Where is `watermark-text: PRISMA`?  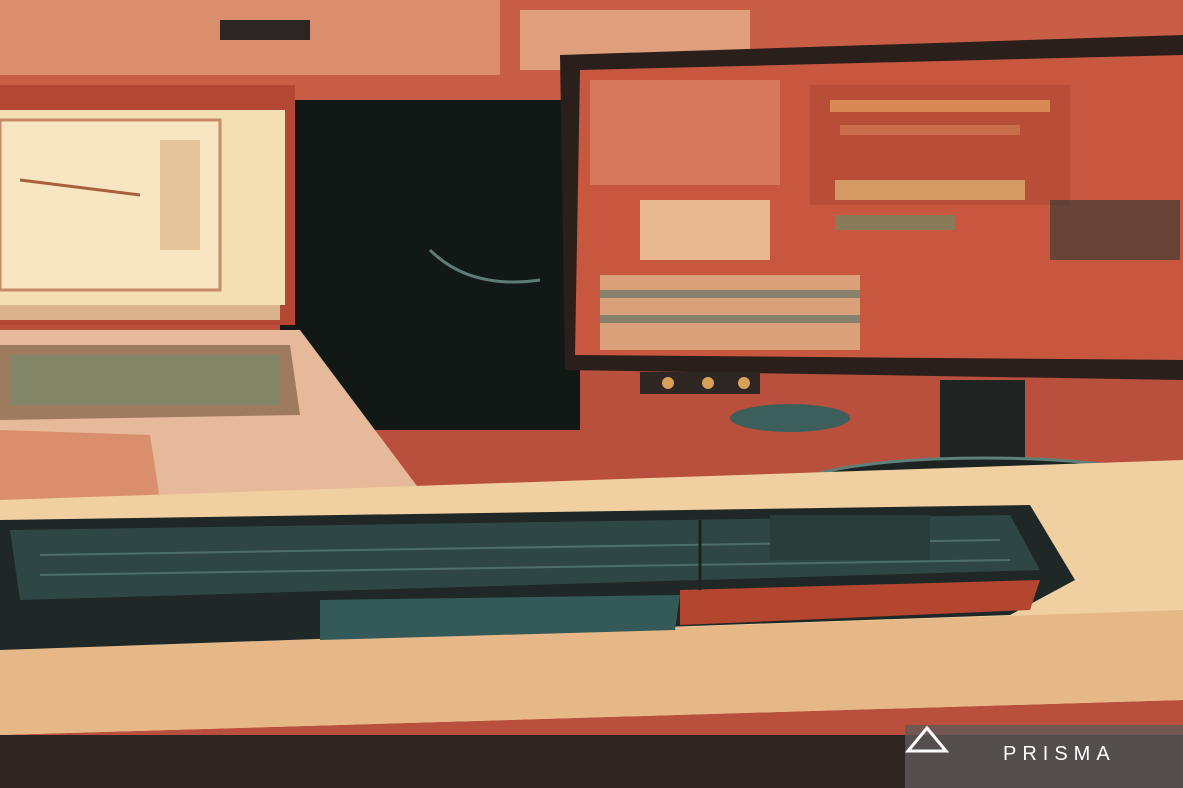 watermark-text: PRISMA is located at coordinates (1059, 754).